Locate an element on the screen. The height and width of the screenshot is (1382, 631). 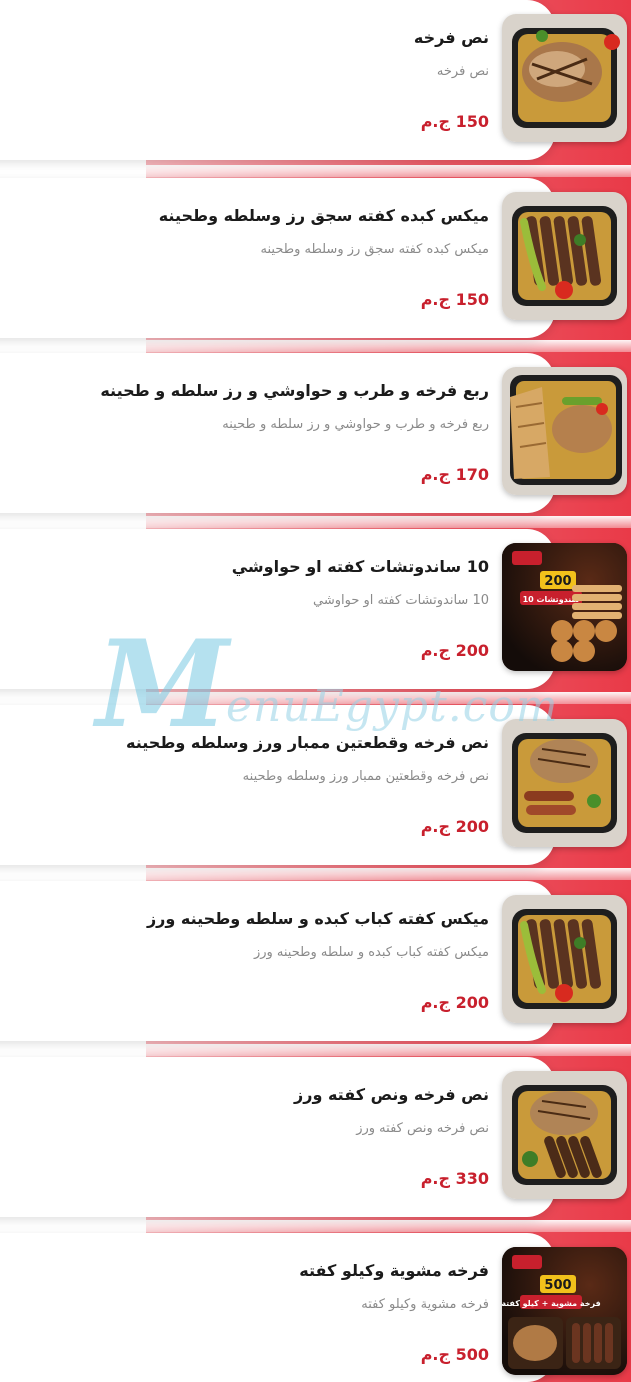
menu-item-name: نص فرخه وقطعتين ممبار ورز وسلطه وطحينه is located at coordinates (307, 742).